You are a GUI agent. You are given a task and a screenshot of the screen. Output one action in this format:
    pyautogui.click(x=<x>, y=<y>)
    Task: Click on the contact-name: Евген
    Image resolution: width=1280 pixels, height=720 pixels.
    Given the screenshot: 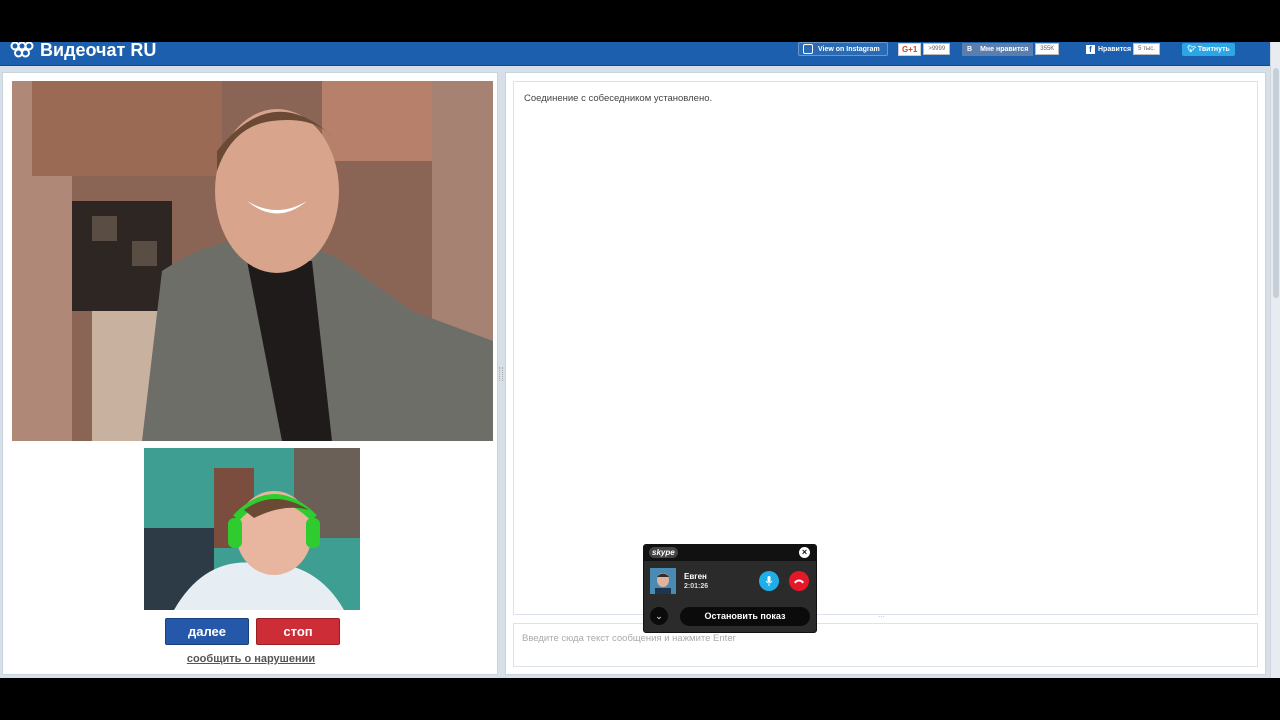 What is the action you would take?
    pyautogui.click(x=695, y=576)
    